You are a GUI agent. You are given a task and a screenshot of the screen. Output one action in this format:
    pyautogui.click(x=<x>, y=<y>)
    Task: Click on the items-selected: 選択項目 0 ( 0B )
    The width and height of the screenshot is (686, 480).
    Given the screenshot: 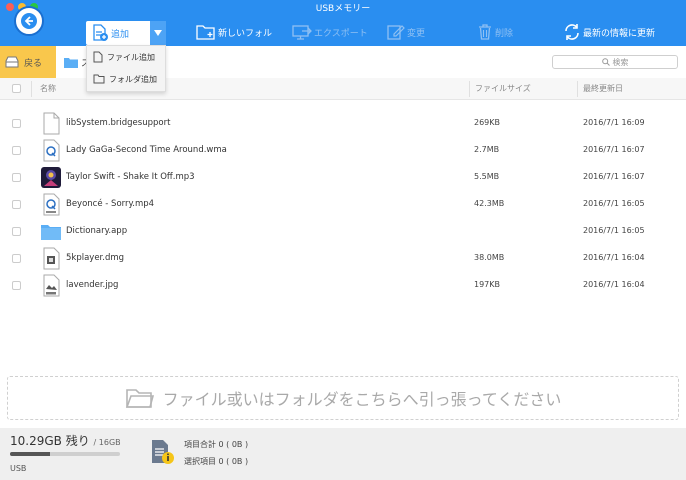 What is the action you would take?
    pyautogui.click(x=216, y=461)
    